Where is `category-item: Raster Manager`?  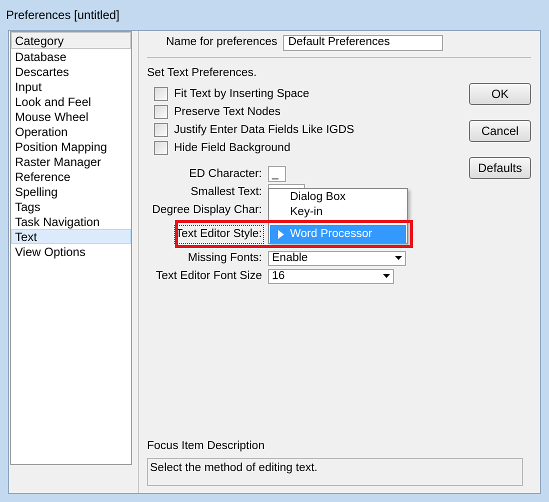 category-item: Raster Manager is located at coordinates (71, 161).